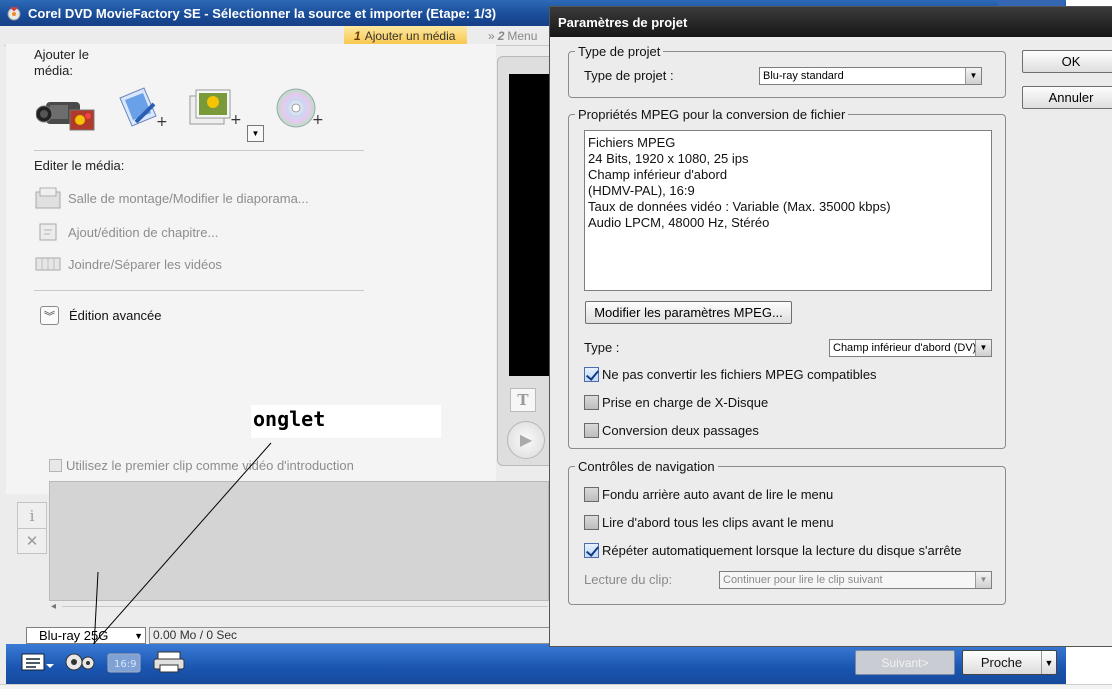  I want to click on field-type-value: Champ inférieur d'abord (DV), so click(905, 348).